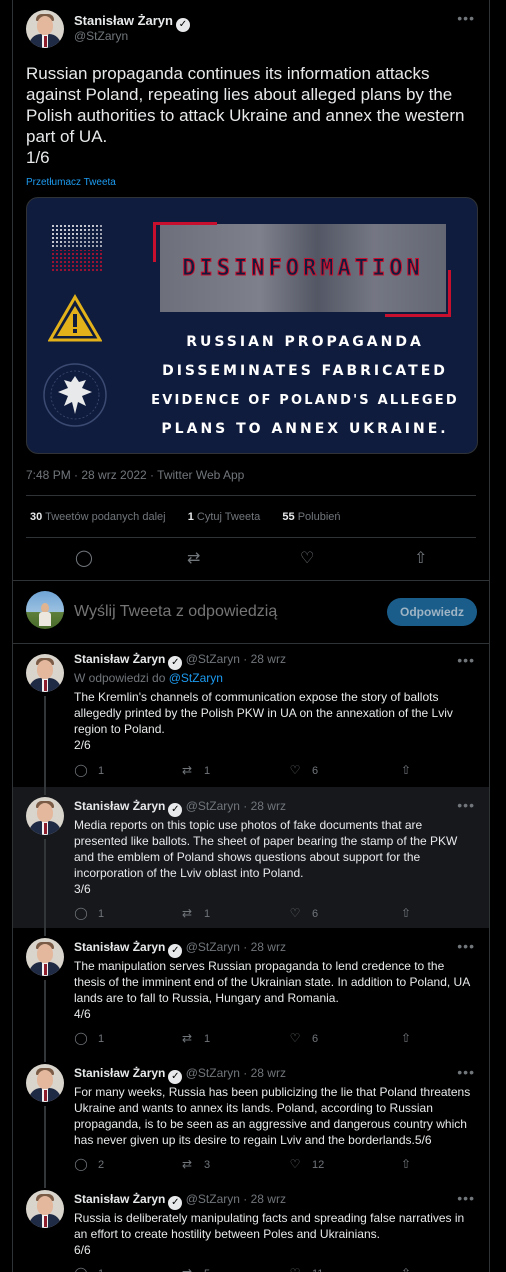 The image size is (506, 1272). What do you see at coordinates (193, 558) in the screenshot?
I see `retweet-icon: ⇄` at bounding box center [193, 558].